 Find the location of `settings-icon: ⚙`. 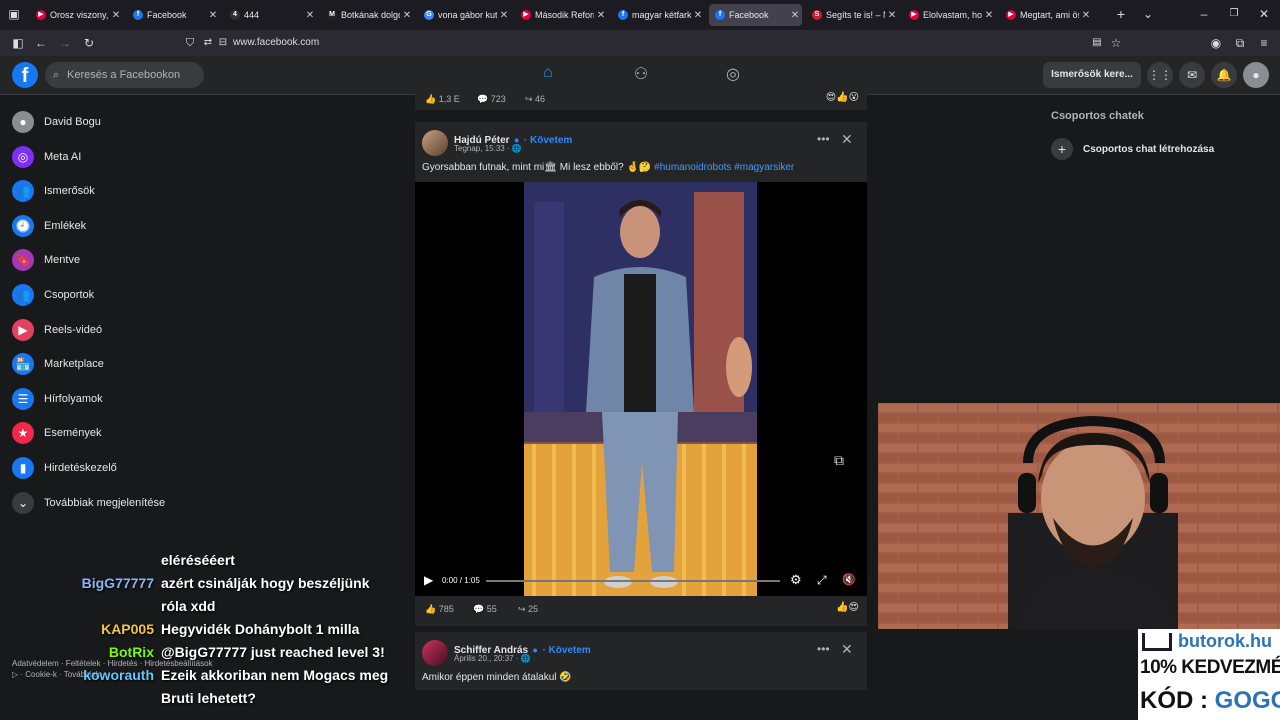

settings-icon: ⚙ is located at coordinates (796, 580).